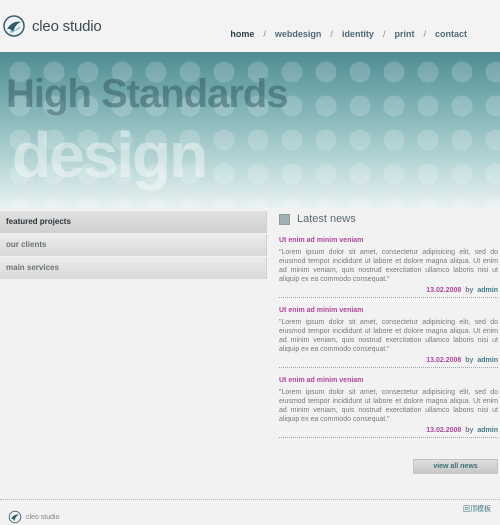 The image size is (500, 525). Describe the element at coordinates (404, 34) in the screenshot. I see `nav-print: print` at that location.